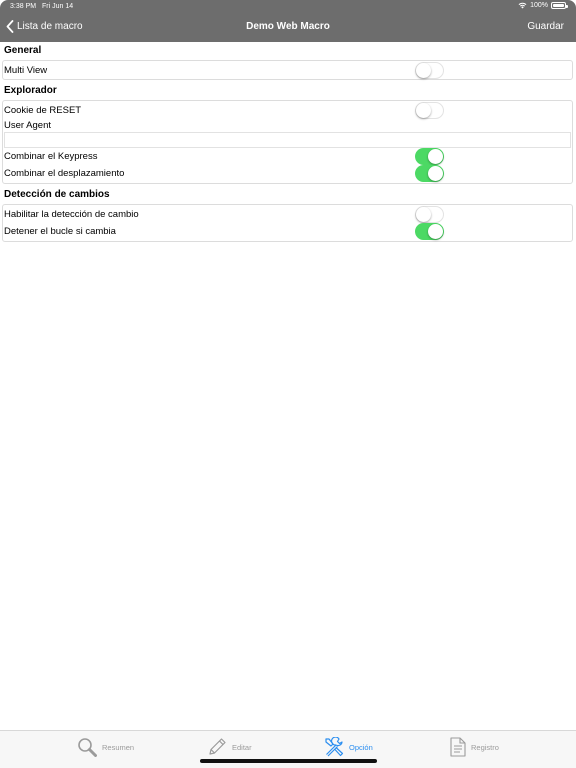 The height and width of the screenshot is (768, 576). Describe the element at coordinates (64, 173) in the screenshot. I see `combine-scroll-label: Combinar el desplazamiento` at that location.